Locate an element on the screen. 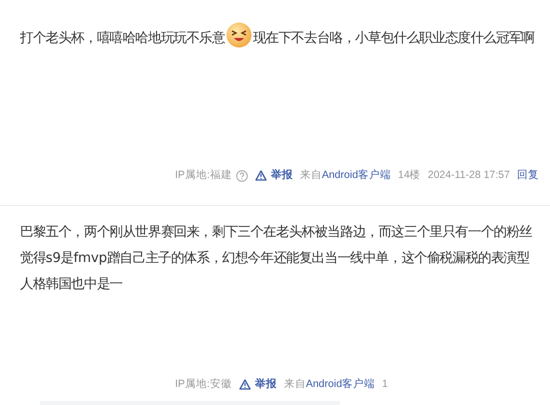 The height and width of the screenshot is (405, 550). ip-location: IP属地:安徽 is located at coordinates (203, 384).